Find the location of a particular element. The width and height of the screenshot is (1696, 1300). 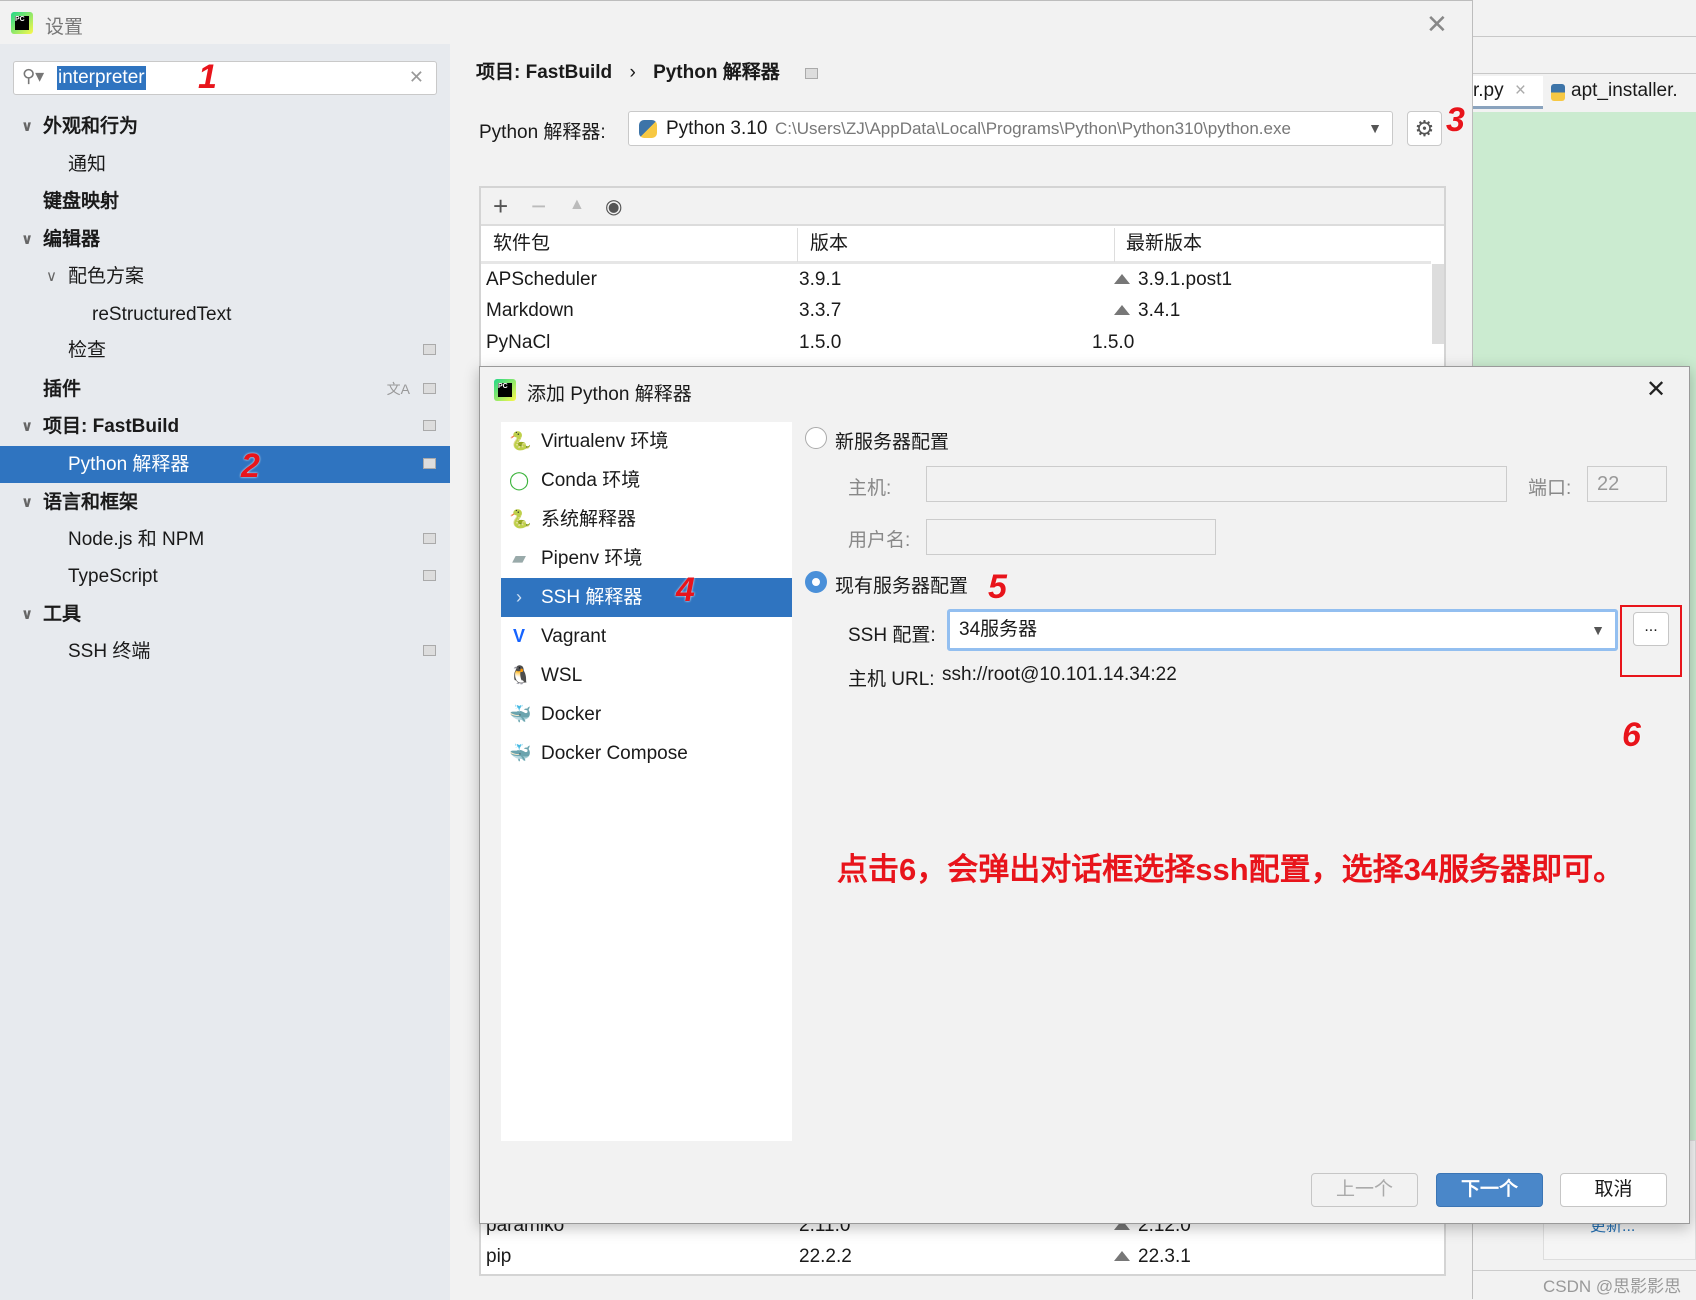

interpreter-name: Python 3.10 is located at coordinates (717, 128).